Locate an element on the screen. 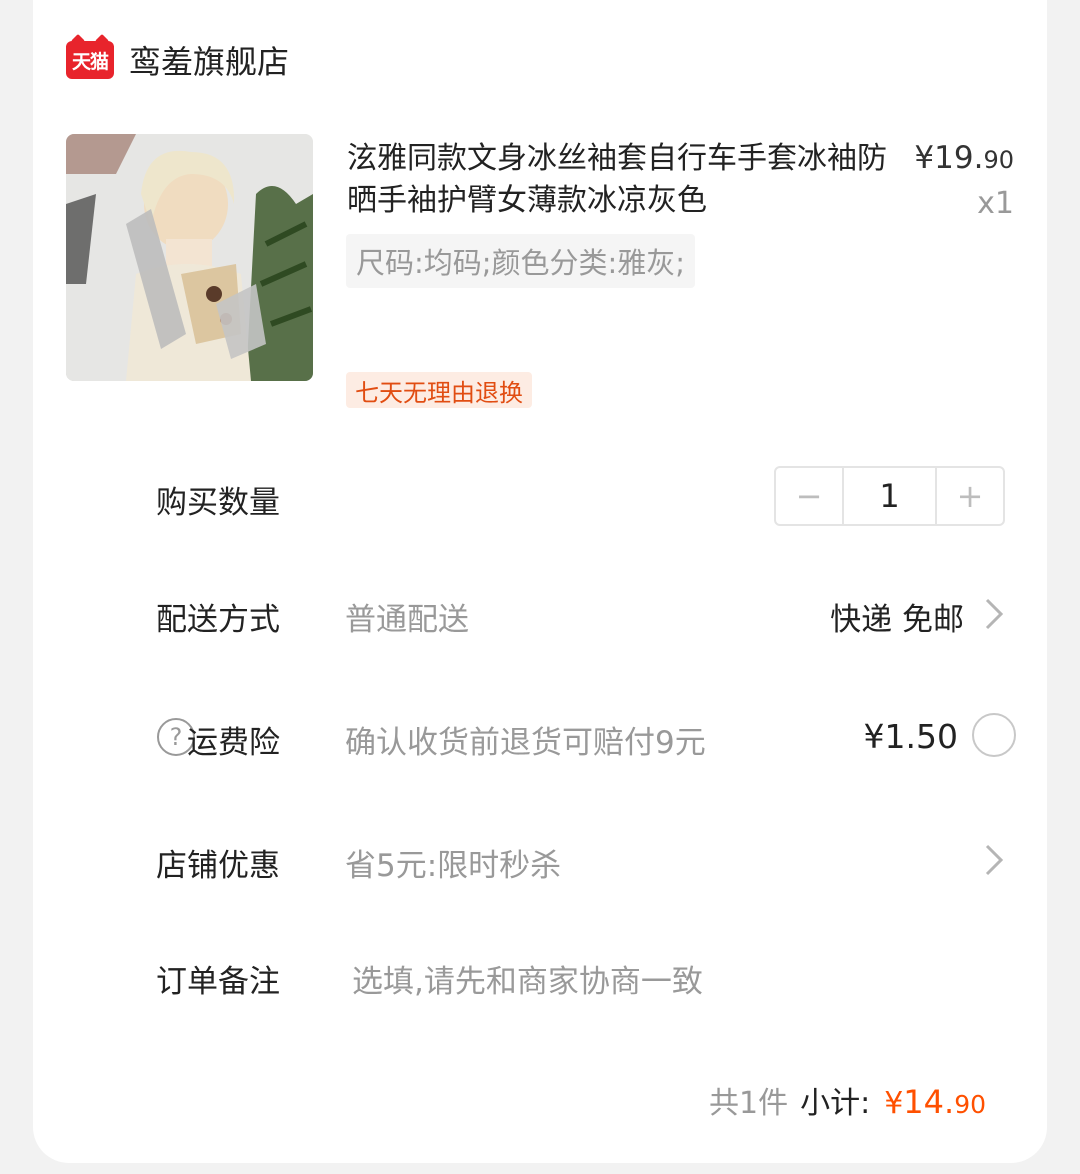 This screenshot has width=1080, height=1174. quantity-value: 1 is located at coordinates (889, 496).